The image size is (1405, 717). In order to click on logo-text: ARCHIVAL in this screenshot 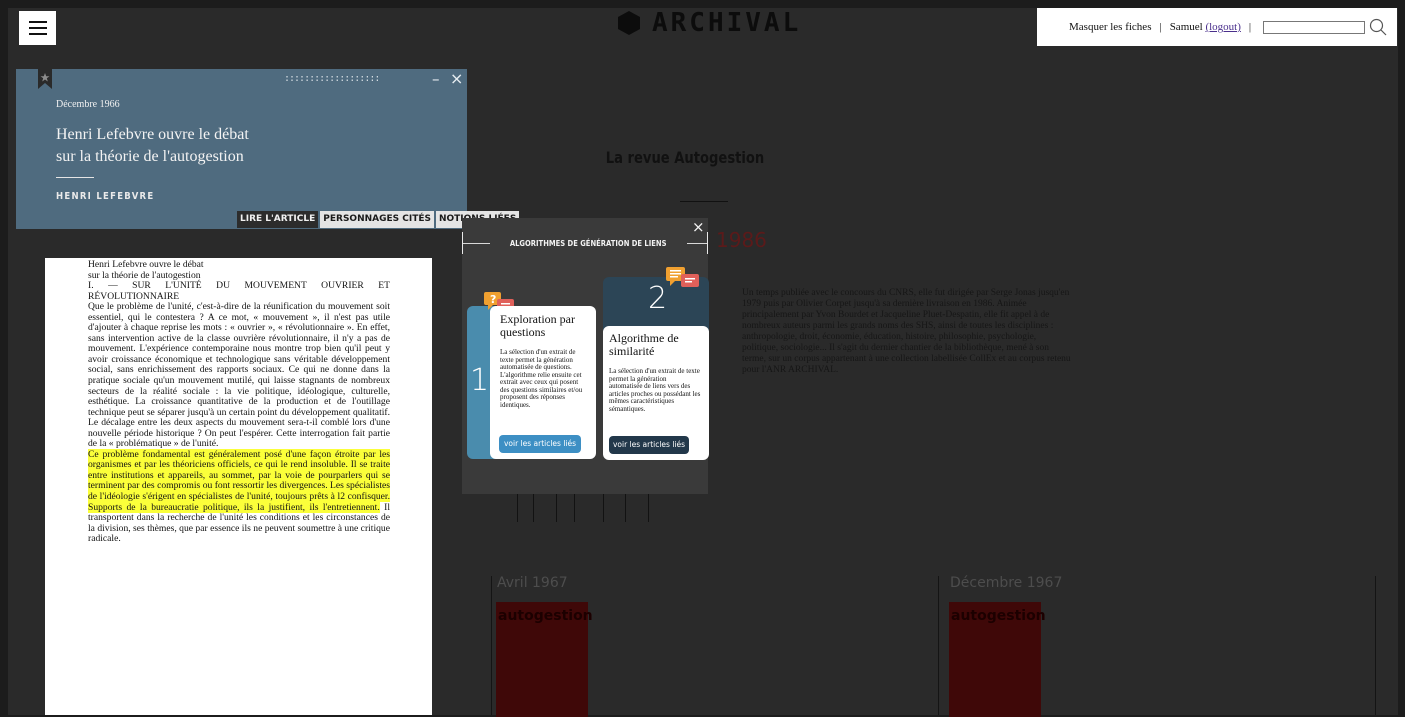, I will do `click(727, 23)`.